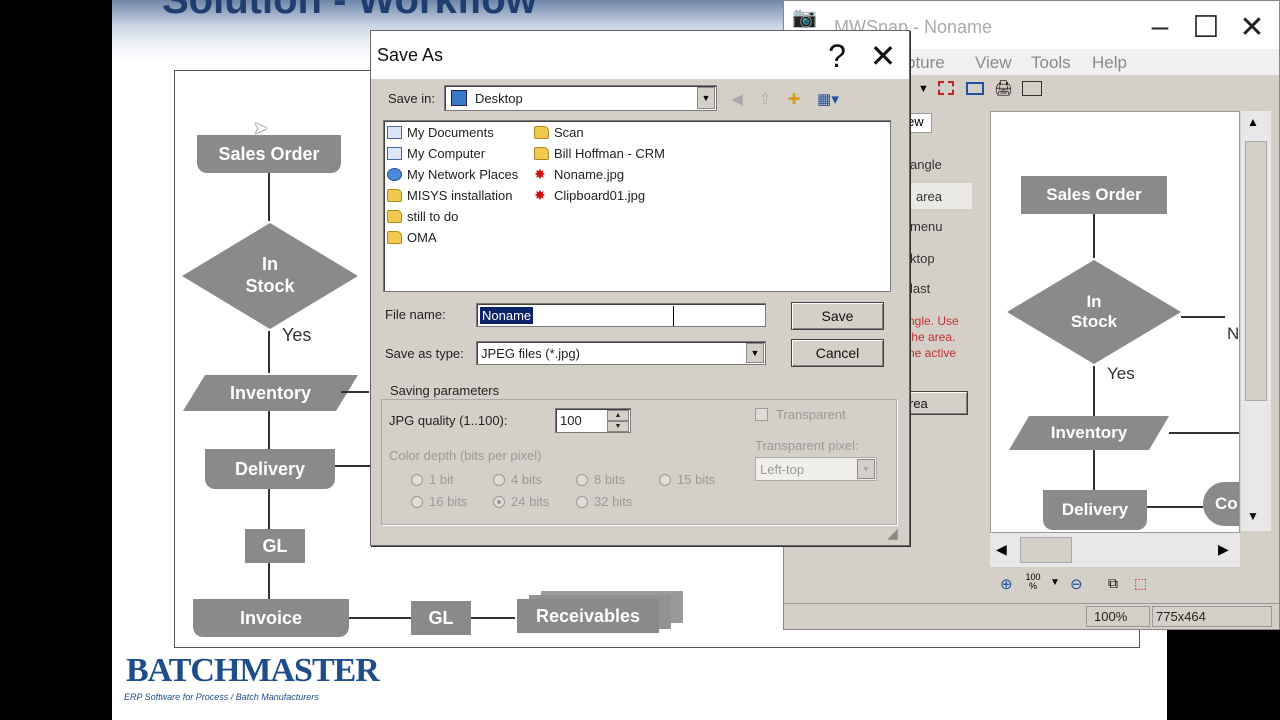 This screenshot has height=720, width=1280. Describe the element at coordinates (394, 174) in the screenshot. I see `network-icon` at that location.